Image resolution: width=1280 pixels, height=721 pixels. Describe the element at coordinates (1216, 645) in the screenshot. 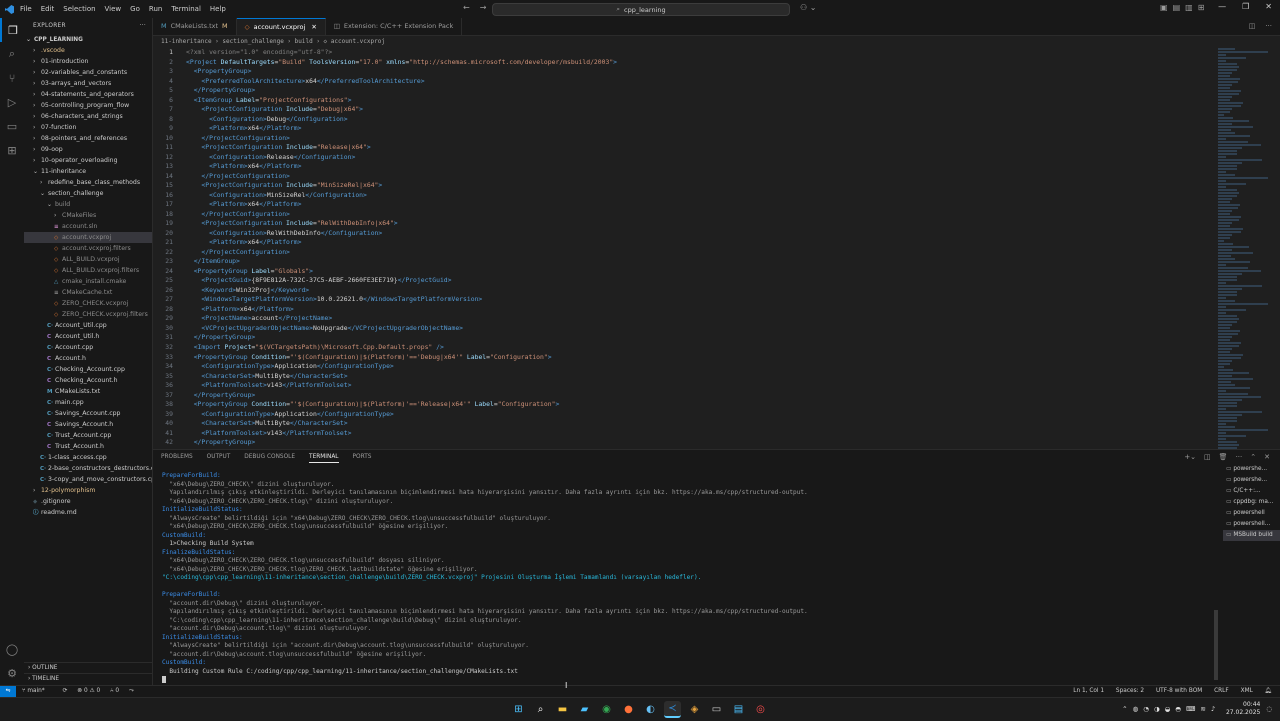

I see `terminal-scrollbar` at that location.